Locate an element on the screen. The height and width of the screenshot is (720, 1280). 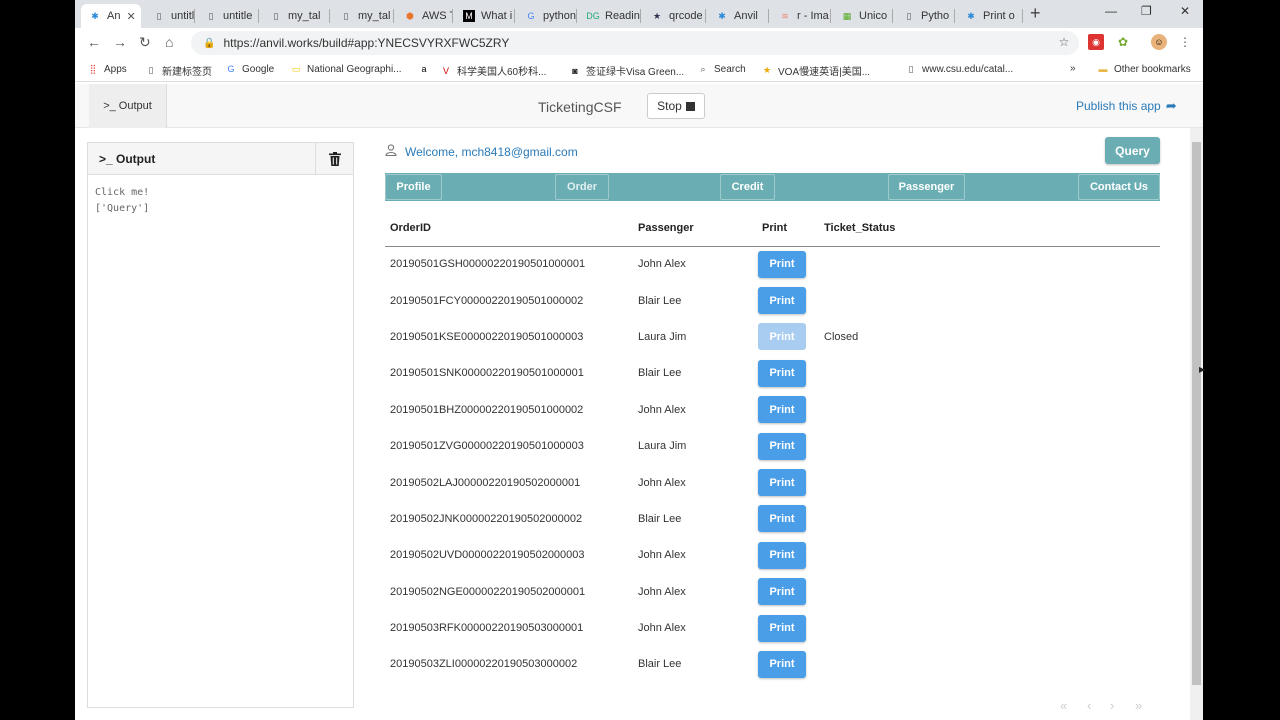
browser-tab-title: Anvil is located at coordinates (746, 16).